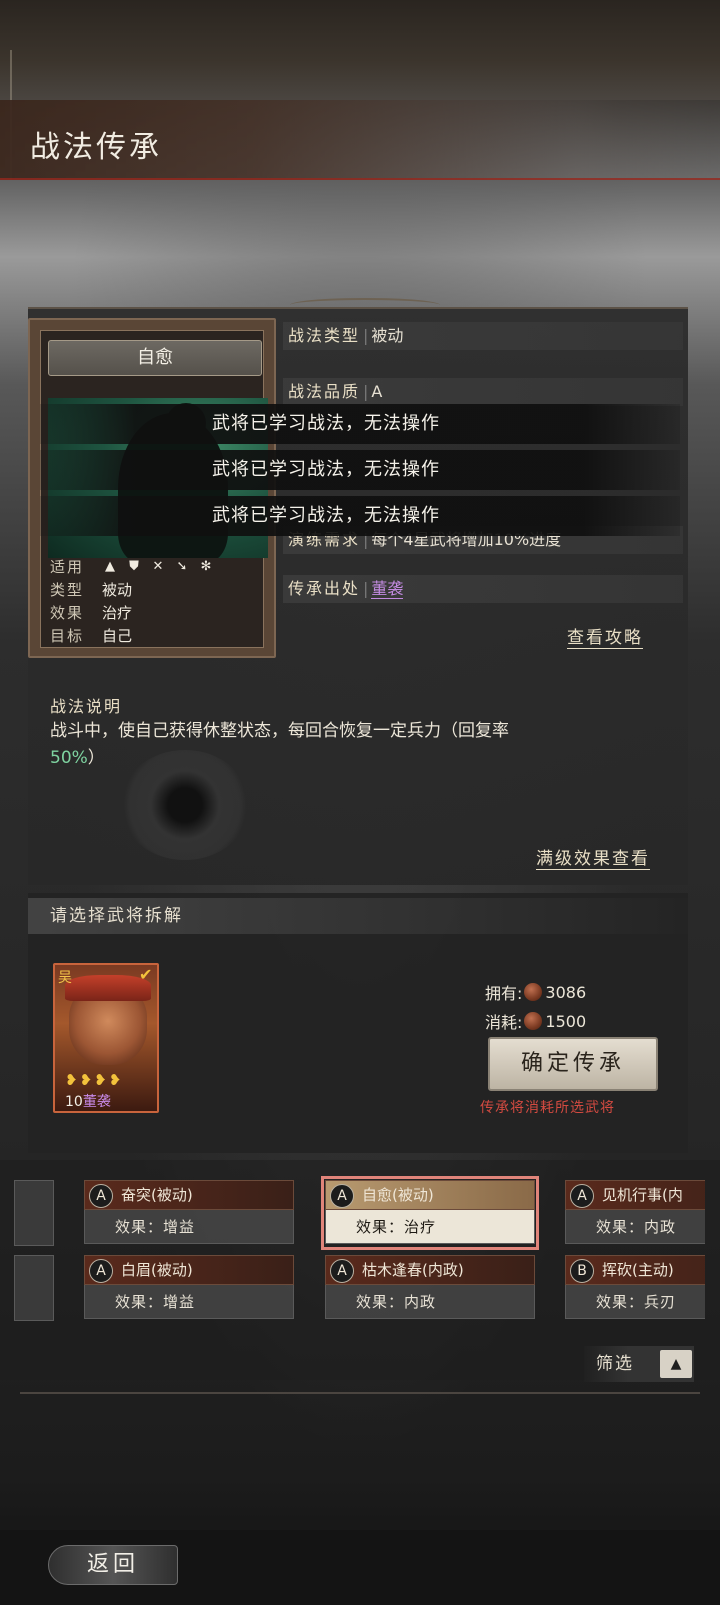  What do you see at coordinates (157, 1195) in the screenshot?
I see `skill-name: 奋突(被动)` at bounding box center [157, 1195].